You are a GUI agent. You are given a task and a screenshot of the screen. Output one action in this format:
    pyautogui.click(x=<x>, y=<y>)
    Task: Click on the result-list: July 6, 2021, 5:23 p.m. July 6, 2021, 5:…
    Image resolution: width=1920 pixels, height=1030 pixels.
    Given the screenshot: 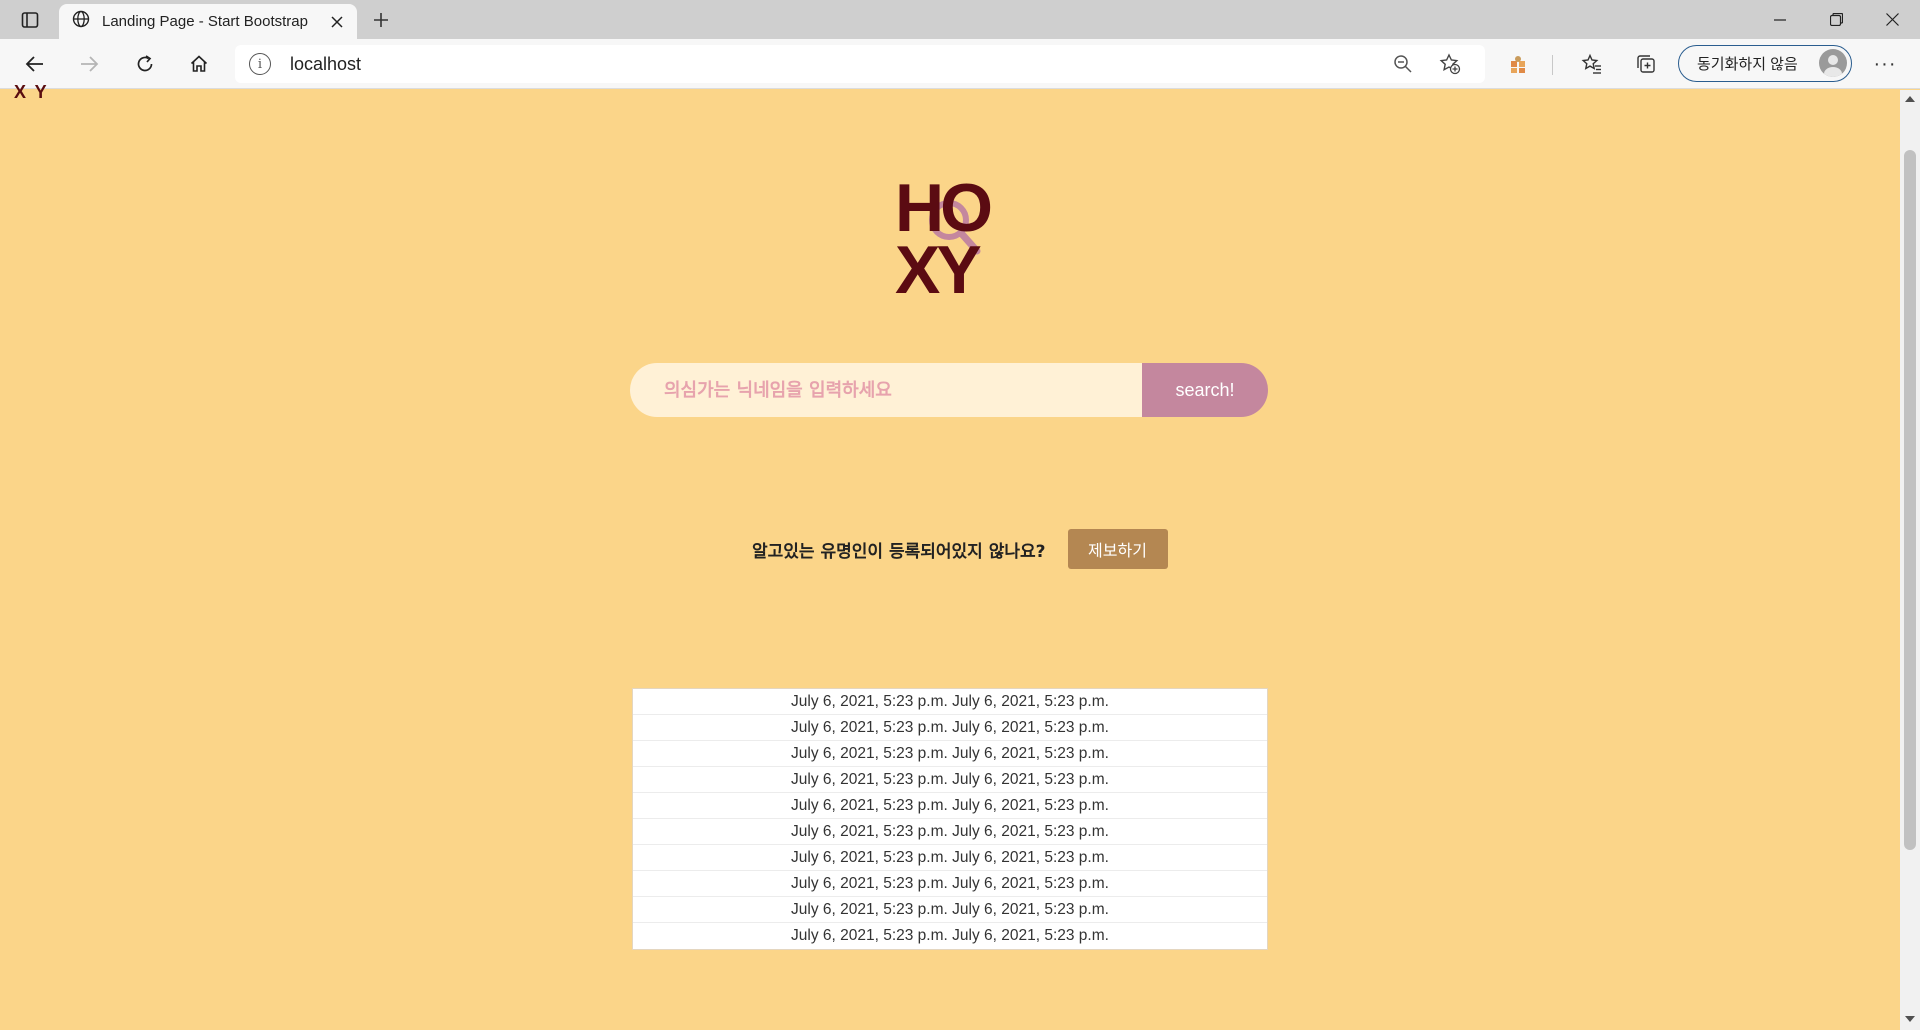 What is the action you would take?
    pyautogui.click(x=950, y=819)
    